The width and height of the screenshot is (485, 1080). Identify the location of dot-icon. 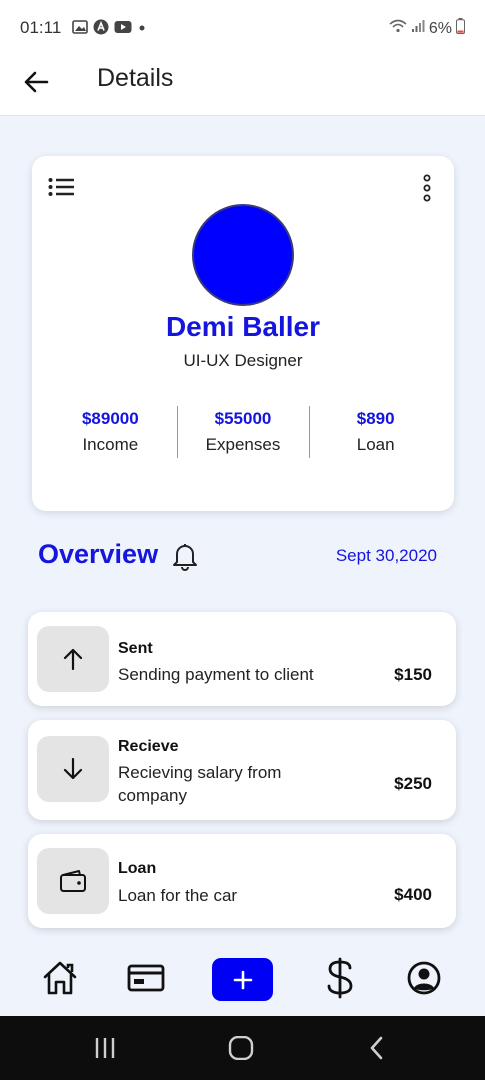
(142, 27).